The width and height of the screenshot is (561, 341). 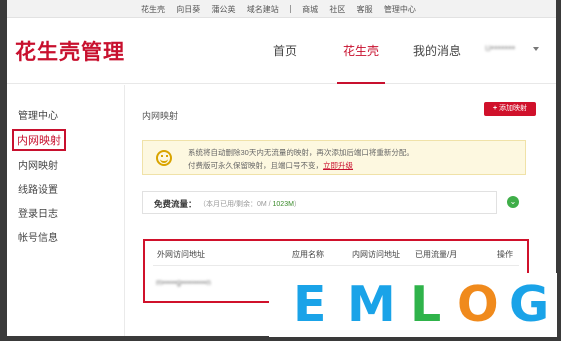 What do you see at coordinates (436, 254) in the screenshot?
I see `column-header-traffic: 已用流量/月` at bounding box center [436, 254].